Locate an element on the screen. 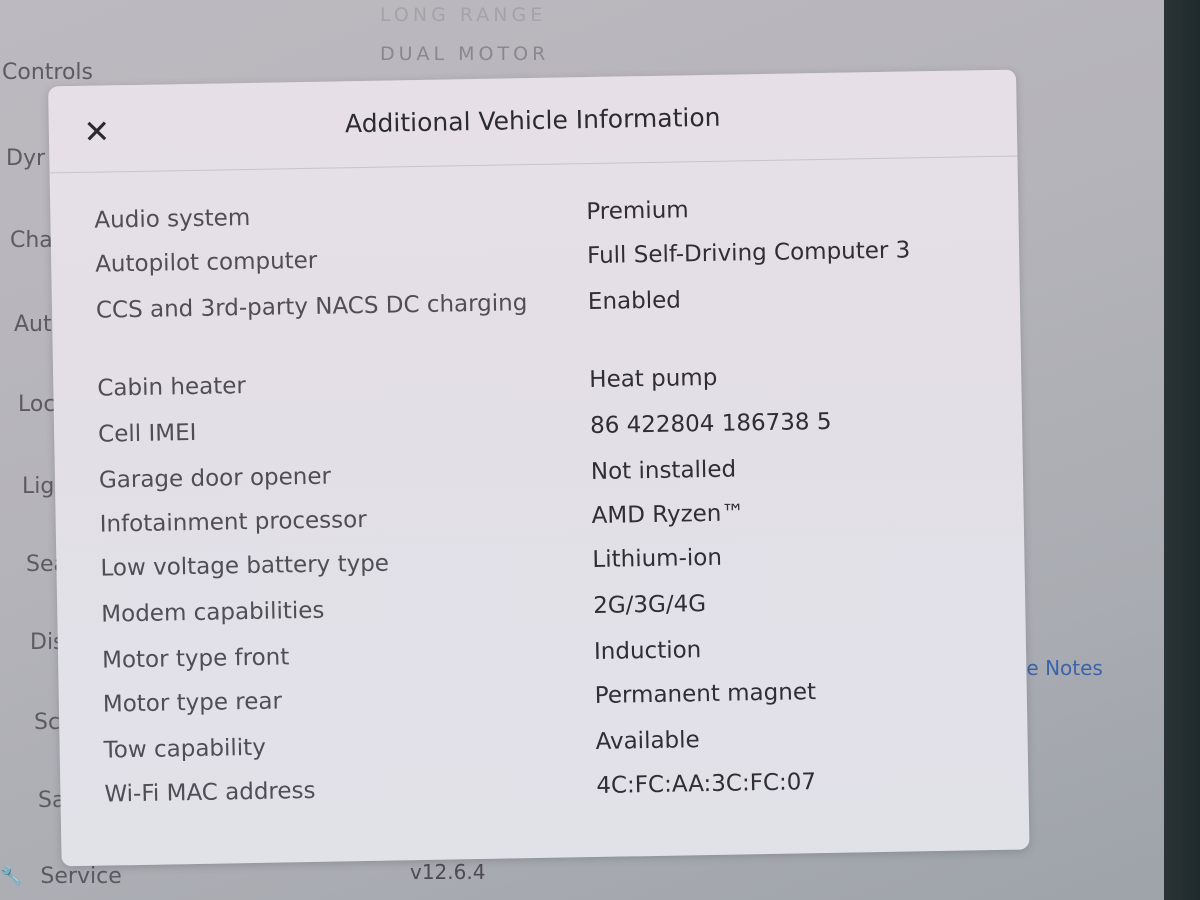 The image size is (1200, 900). sidebar-item-label: Dyr is located at coordinates (26, 158).